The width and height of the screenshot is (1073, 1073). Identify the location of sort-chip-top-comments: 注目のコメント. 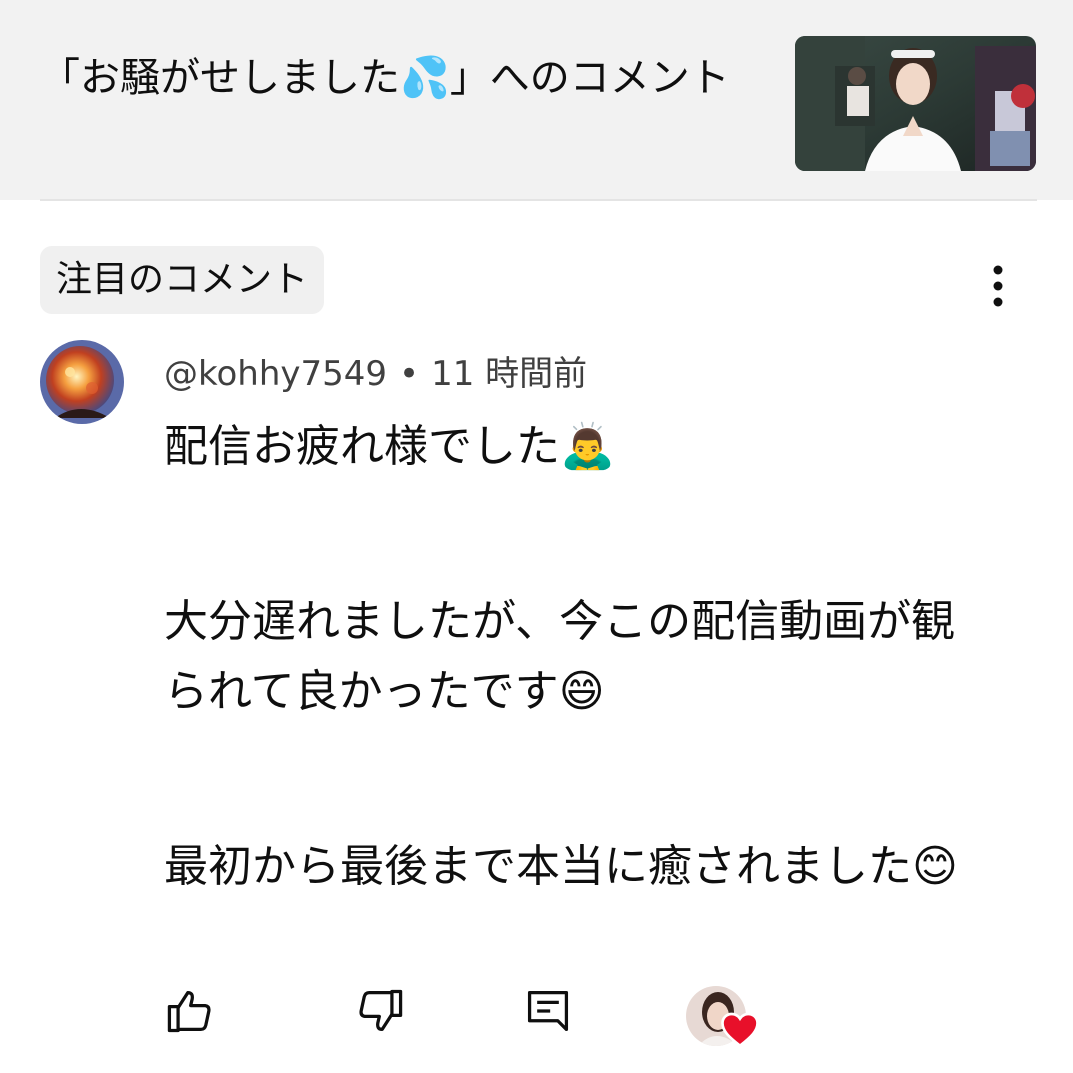
(182, 280).